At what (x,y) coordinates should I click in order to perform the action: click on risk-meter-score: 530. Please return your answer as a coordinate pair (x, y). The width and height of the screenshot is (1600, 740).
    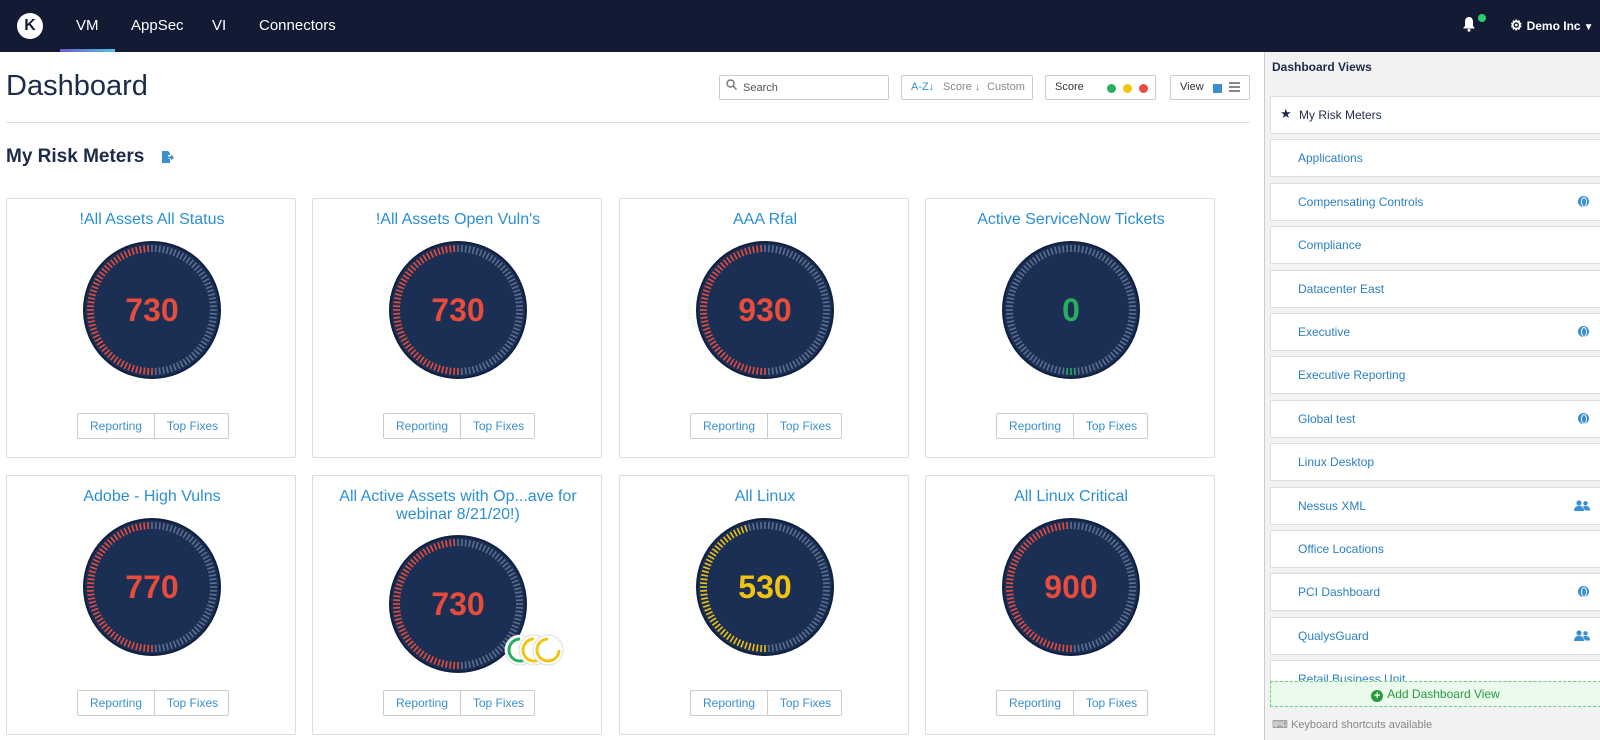
    Looking at the image, I should click on (765, 587).